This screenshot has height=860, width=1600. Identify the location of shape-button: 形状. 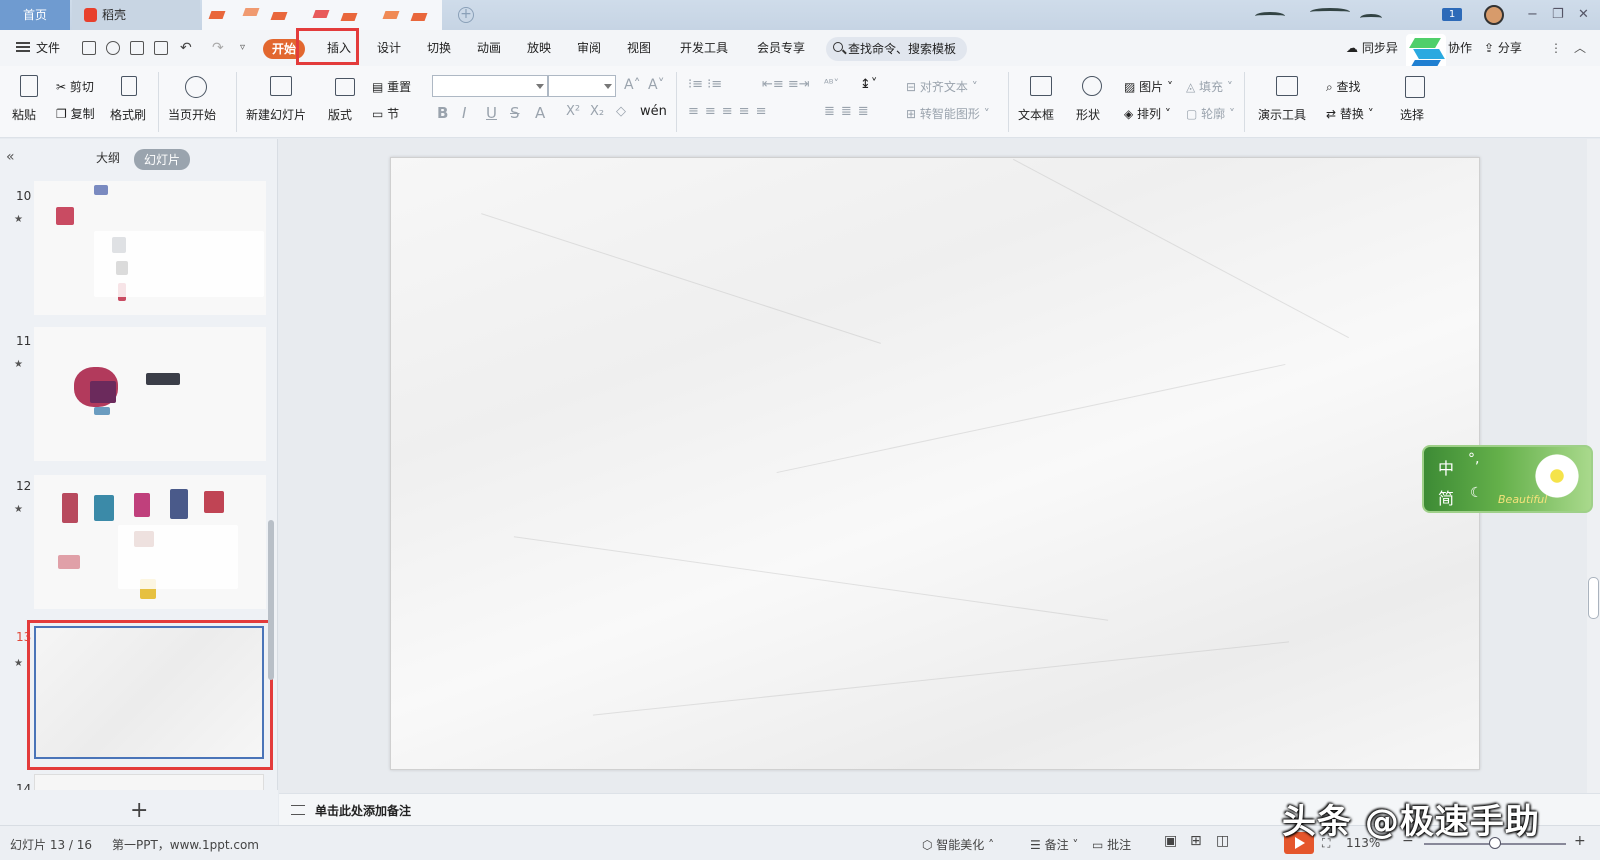
(1088, 114).